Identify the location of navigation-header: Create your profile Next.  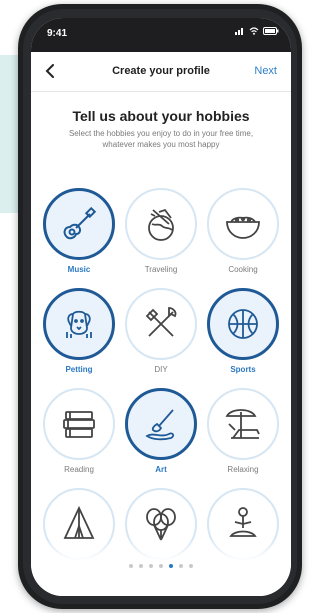
(161, 72).